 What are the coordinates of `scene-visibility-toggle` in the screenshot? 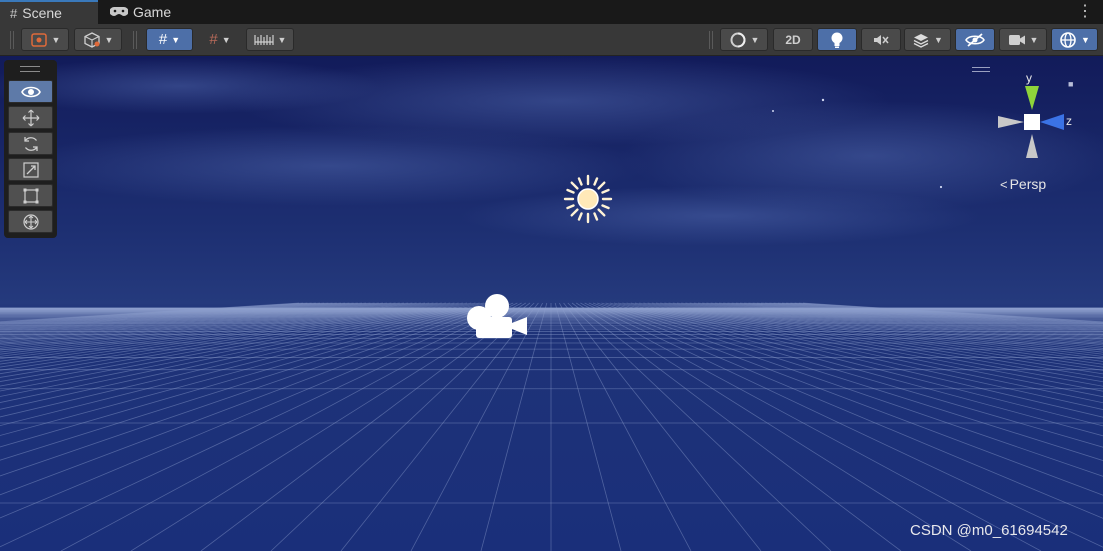 It's located at (975, 39).